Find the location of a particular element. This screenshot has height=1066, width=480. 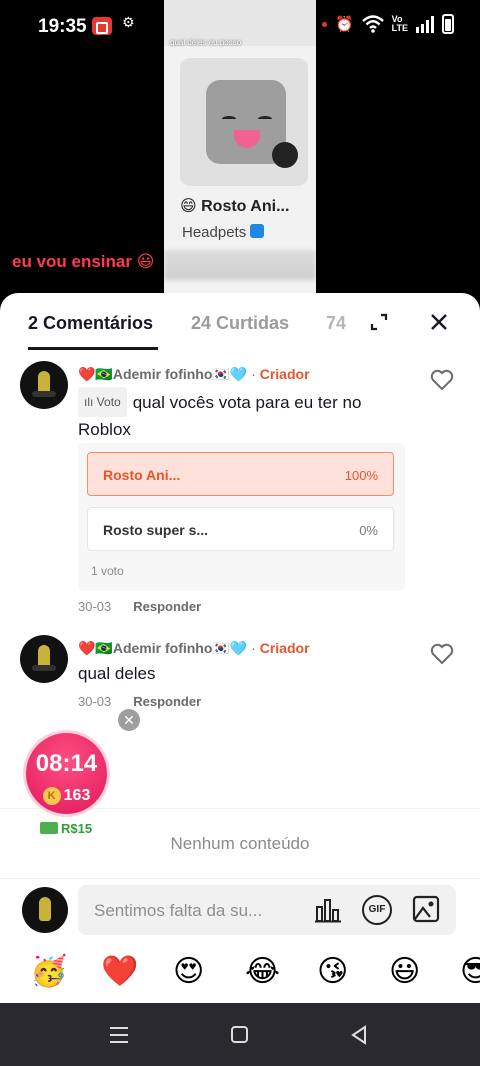

gear-icon: ⚙ is located at coordinates (128, 22).